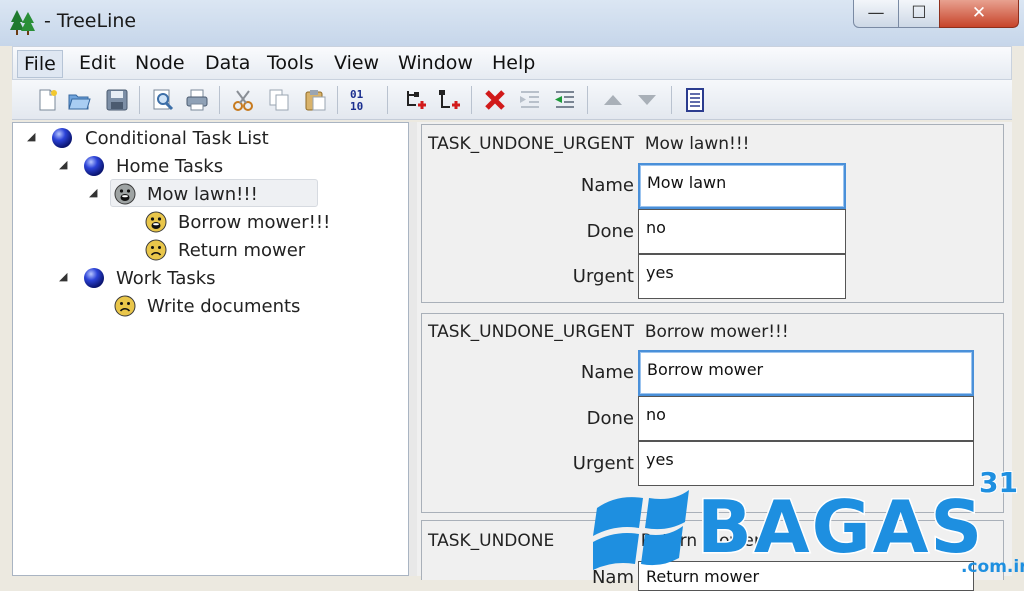 The height and width of the screenshot is (591, 1024). Describe the element at coordinates (512, 100) in the screenshot. I see `toolbar: 01 10` at that location.